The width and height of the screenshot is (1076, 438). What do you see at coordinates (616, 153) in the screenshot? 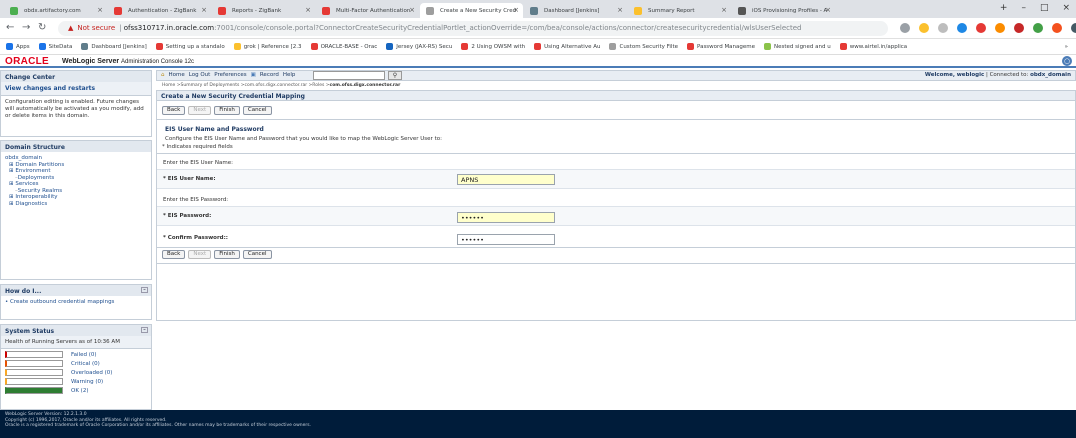
I see `divider` at bounding box center [616, 153].